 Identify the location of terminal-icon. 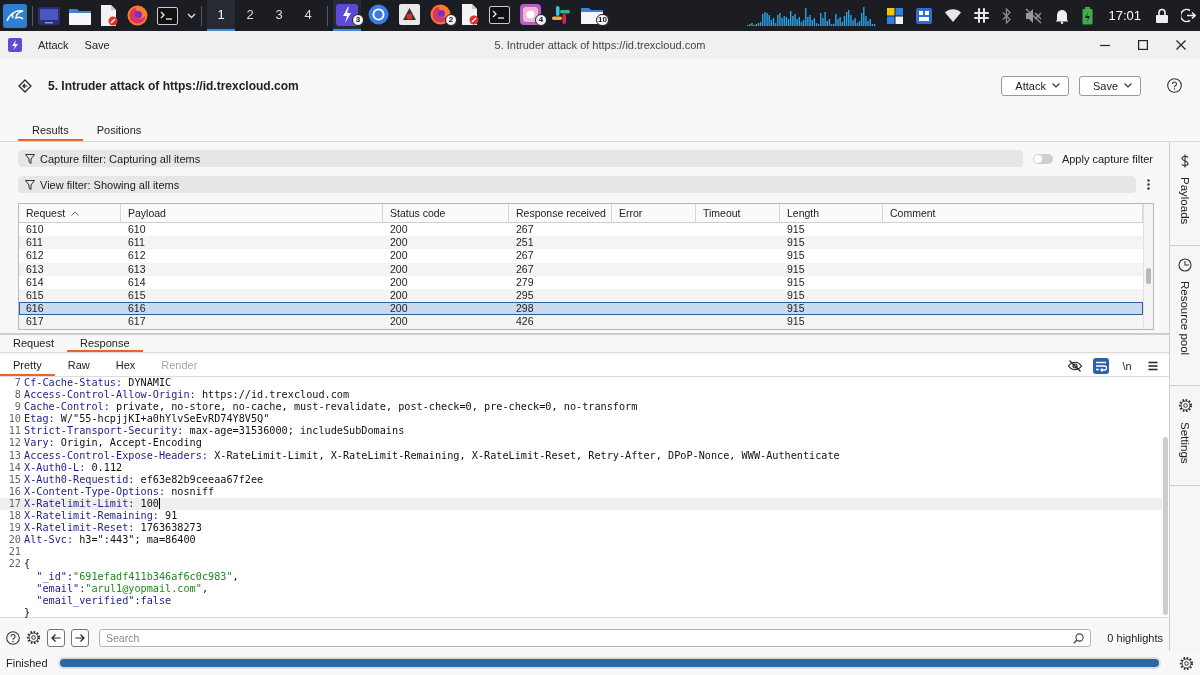
(167, 15).